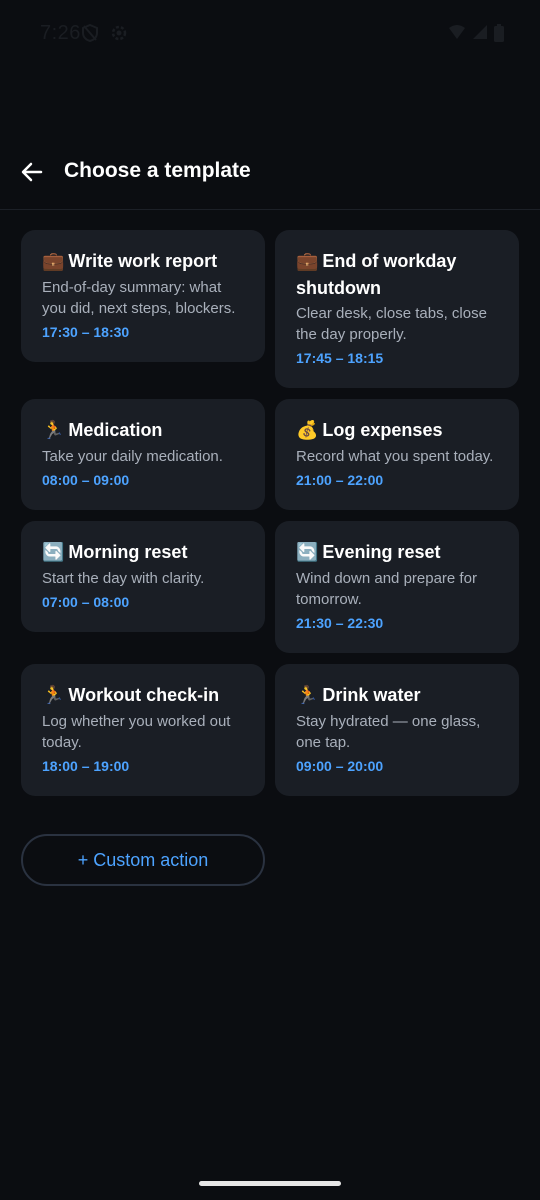 This screenshot has height=1200, width=540. I want to click on card-time: 17:30 – 18:30, so click(86, 332).